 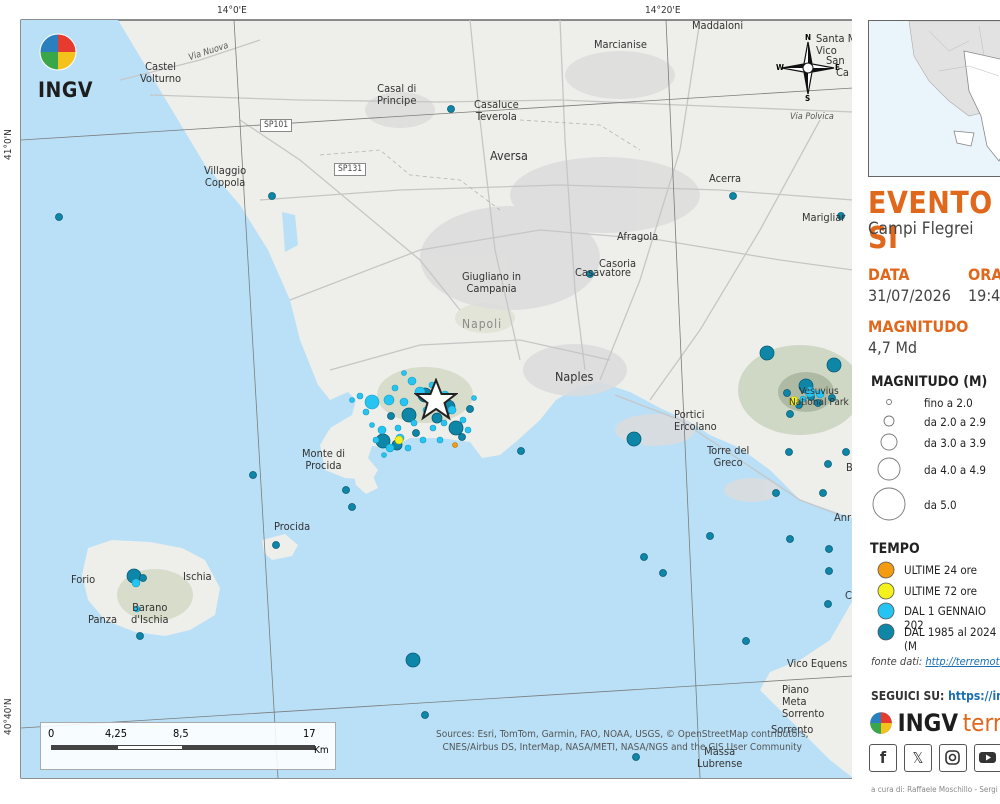 What do you see at coordinates (492, 282) in the screenshot?
I see `place-giugliano: Giugliano in Campania` at bounding box center [492, 282].